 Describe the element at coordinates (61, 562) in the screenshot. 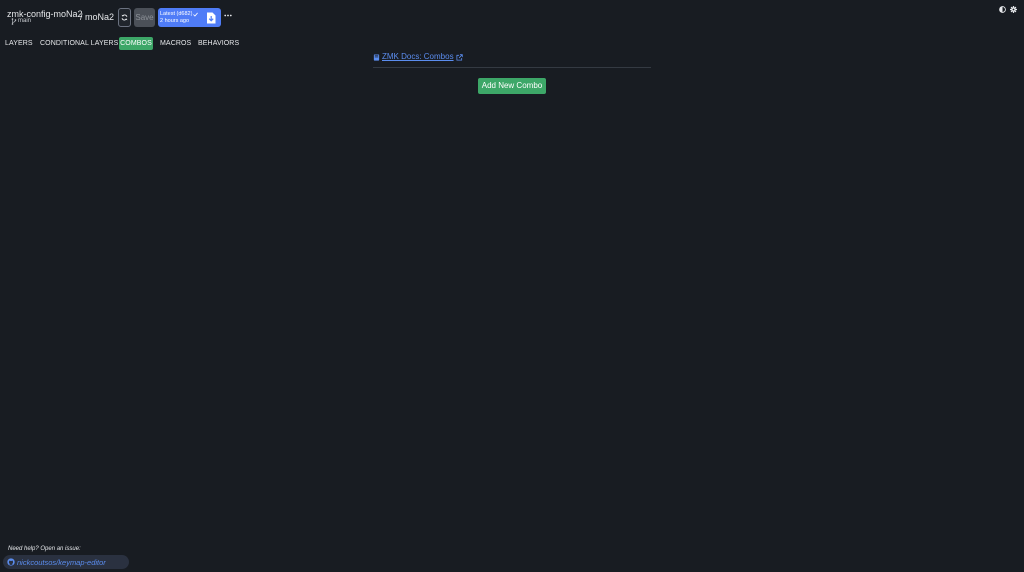

I see `github-link-text: nickcoutsos/keymap-editor` at that location.